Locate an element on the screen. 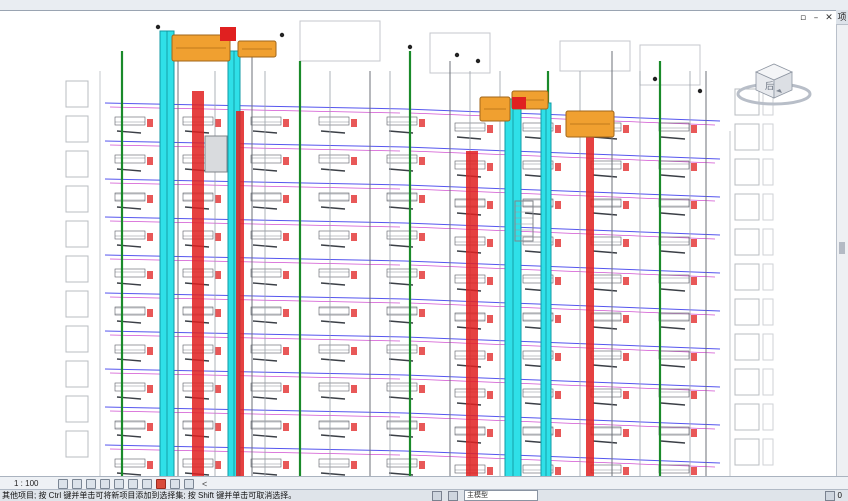 This screenshot has width=848, height=501. restore-button: ▫ is located at coordinates (803, 18).